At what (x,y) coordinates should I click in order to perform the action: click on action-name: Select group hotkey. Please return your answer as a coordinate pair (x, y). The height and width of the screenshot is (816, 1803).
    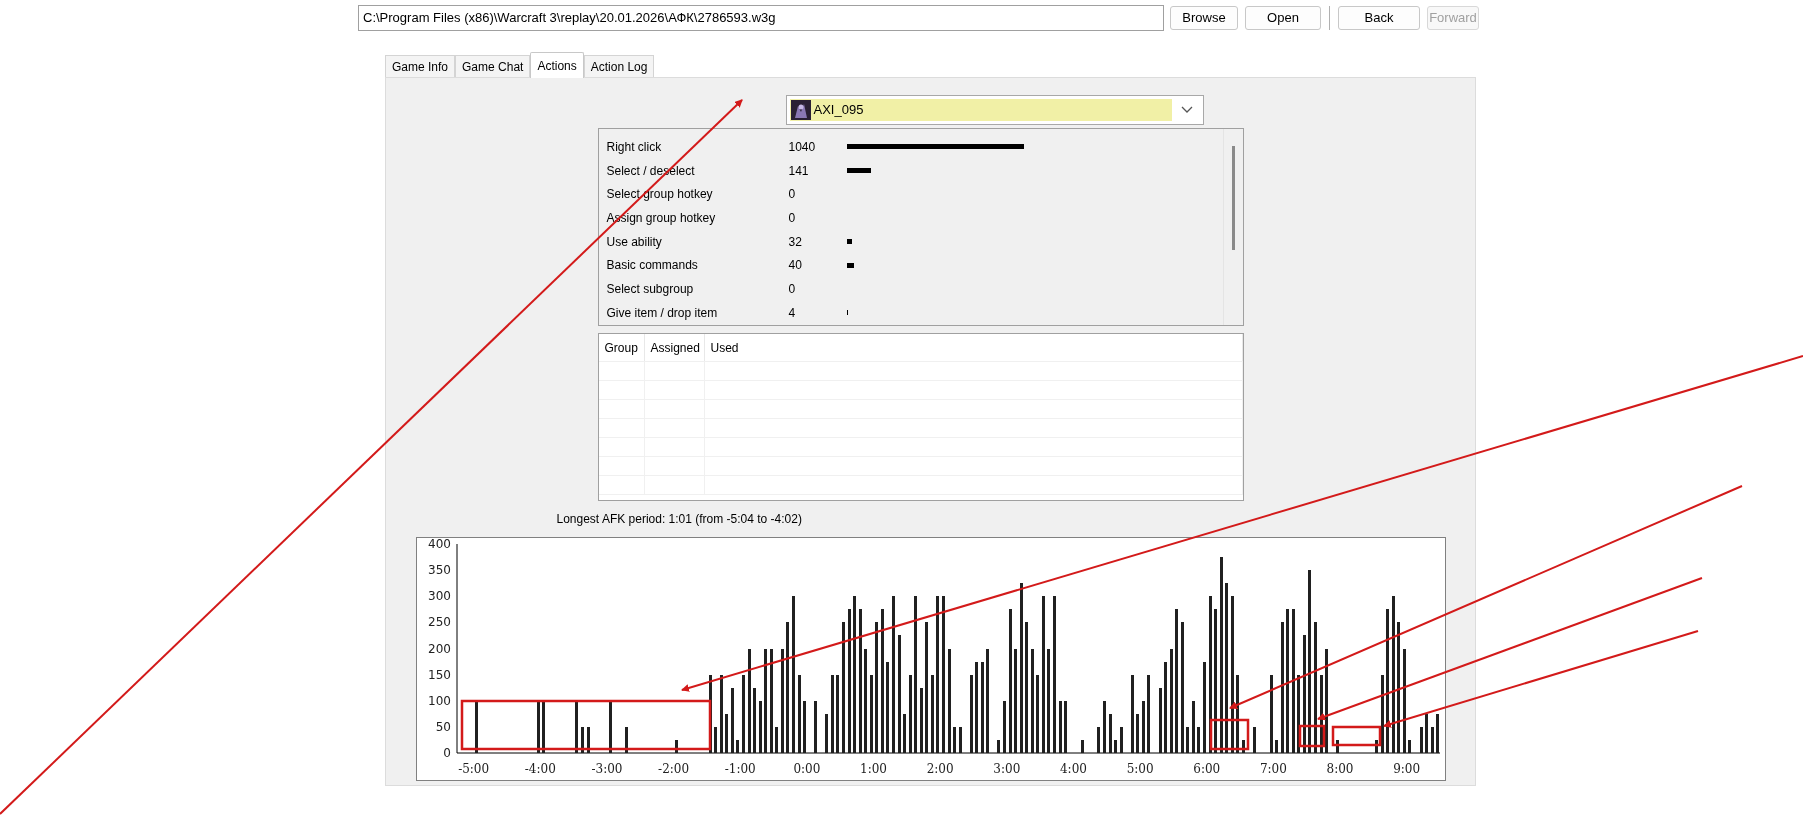
    Looking at the image, I should click on (659, 195).